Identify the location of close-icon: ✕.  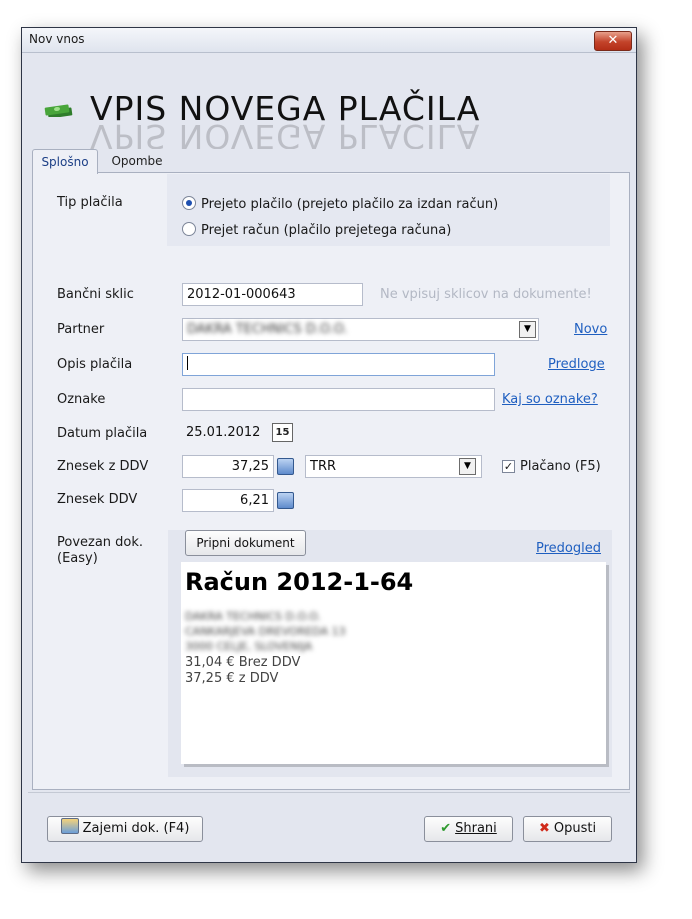
(613, 40).